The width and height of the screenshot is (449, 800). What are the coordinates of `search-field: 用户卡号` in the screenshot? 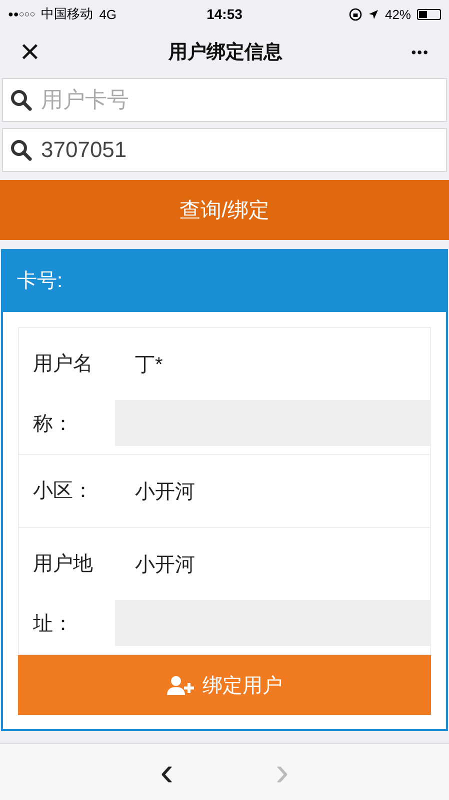 It's located at (224, 100).